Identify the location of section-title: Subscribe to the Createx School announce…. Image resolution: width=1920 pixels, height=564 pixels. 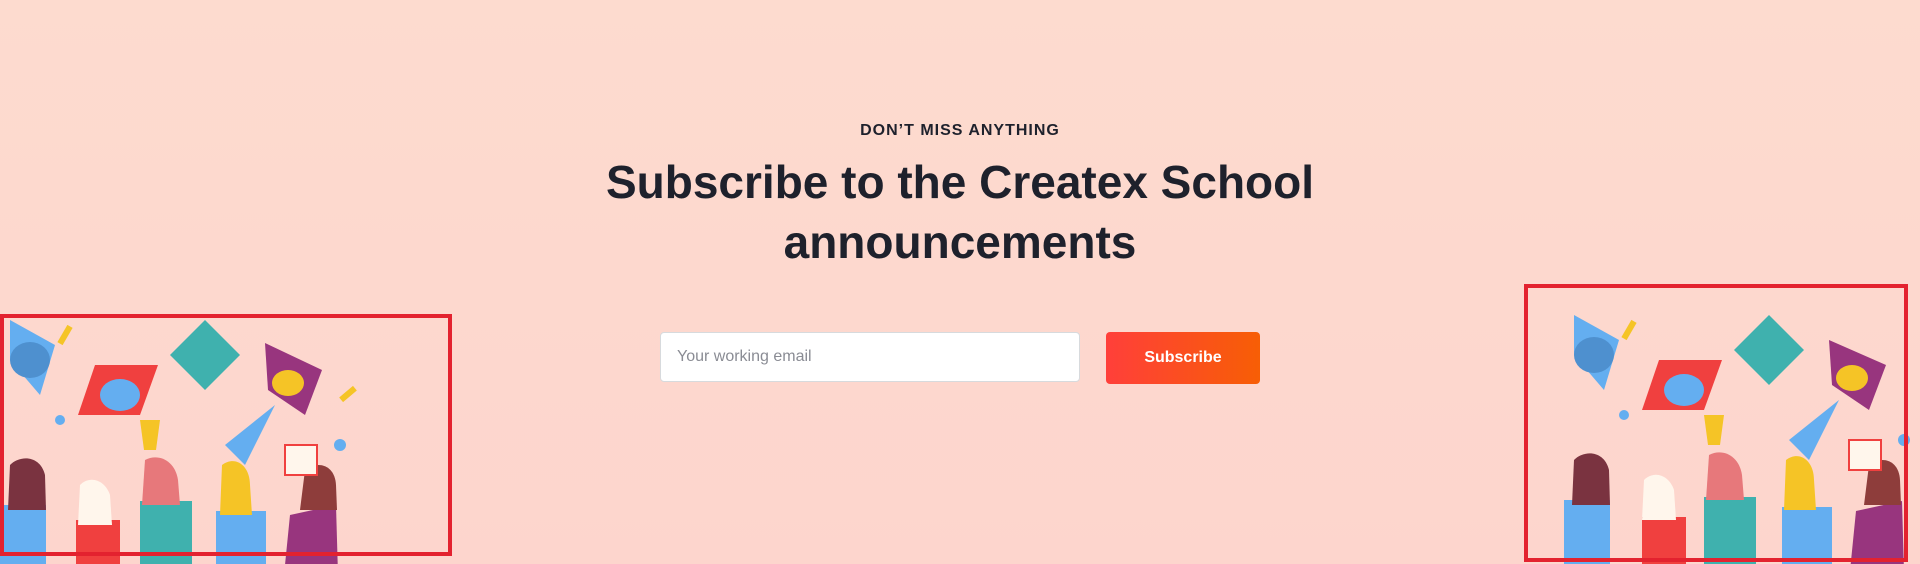
(960, 212).